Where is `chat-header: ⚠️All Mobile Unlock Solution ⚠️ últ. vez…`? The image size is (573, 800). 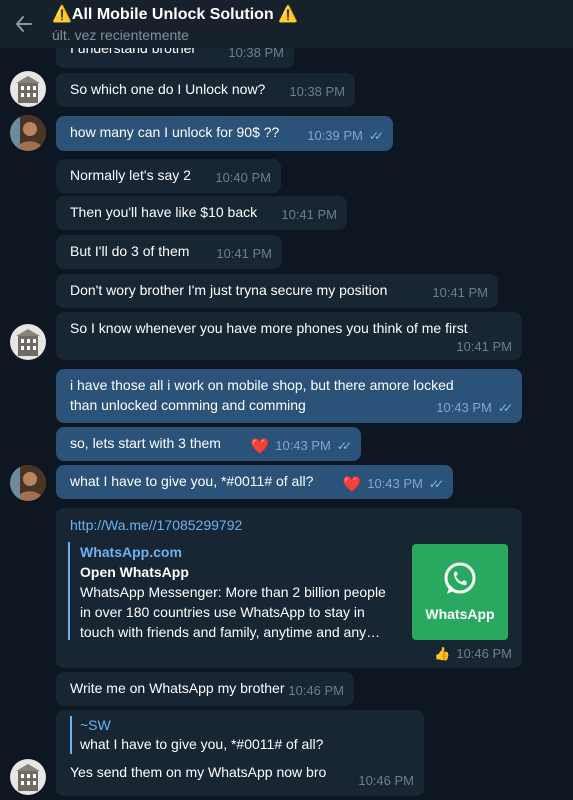 chat-header: ⚠️All Mobile Unlock Solution ⚠️ últ. vez… is located at coordinates (286, 24).